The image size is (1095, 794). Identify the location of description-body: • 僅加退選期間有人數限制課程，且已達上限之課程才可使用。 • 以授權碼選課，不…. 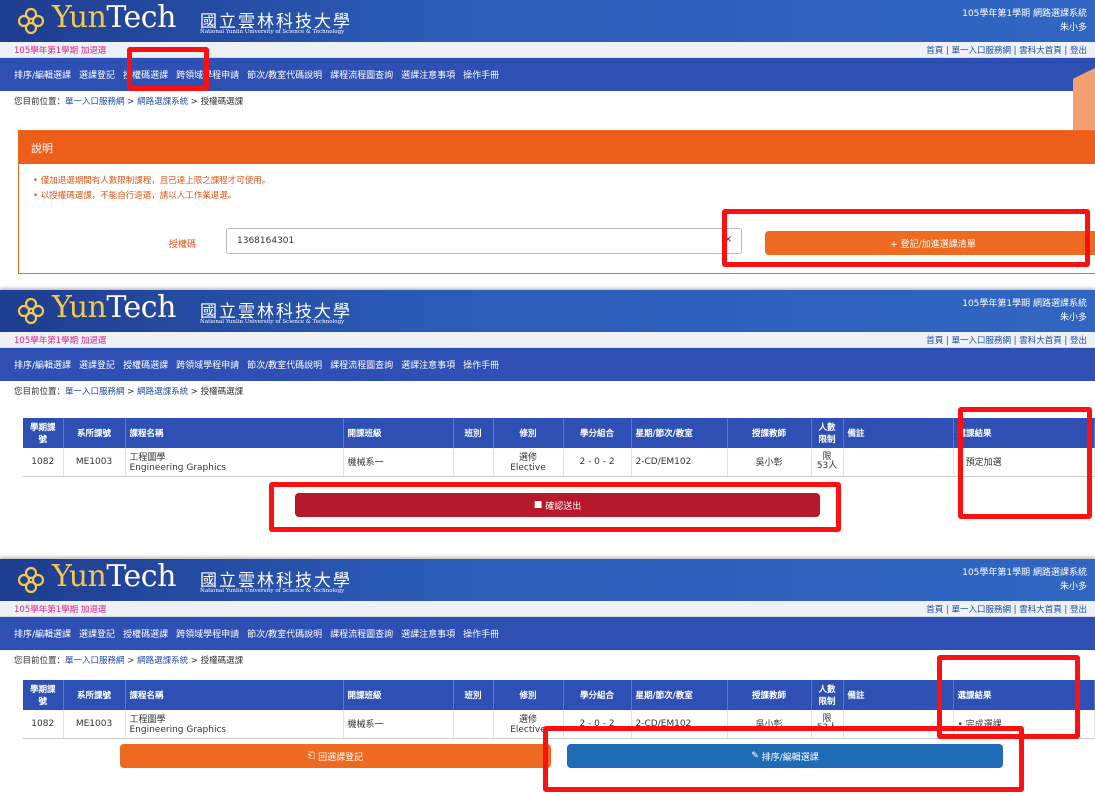
(152, 188).